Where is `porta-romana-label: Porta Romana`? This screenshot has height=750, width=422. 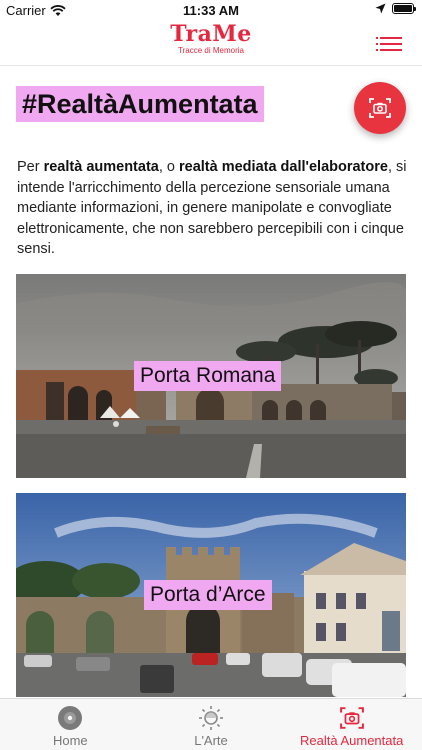 porta-romana-label: Porta Romana is located at coordinates (208, 376).